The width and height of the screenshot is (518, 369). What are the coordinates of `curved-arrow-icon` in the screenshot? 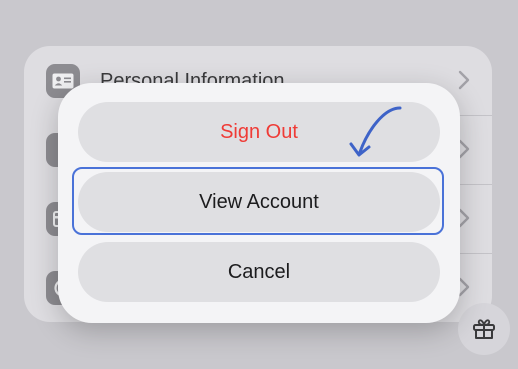 It's located at (375, 131).